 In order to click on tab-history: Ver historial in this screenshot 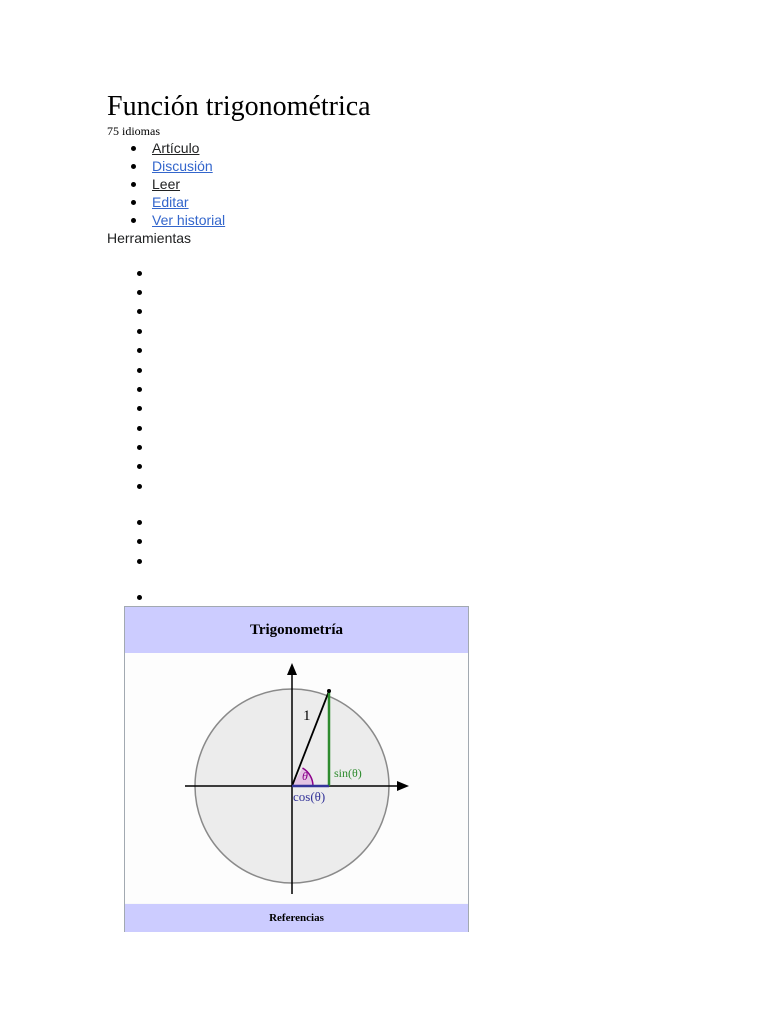, I will do `click(178, 220)`.